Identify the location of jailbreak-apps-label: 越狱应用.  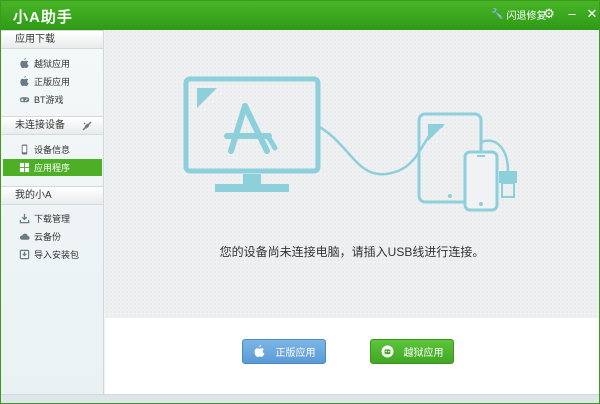
(423, 353).